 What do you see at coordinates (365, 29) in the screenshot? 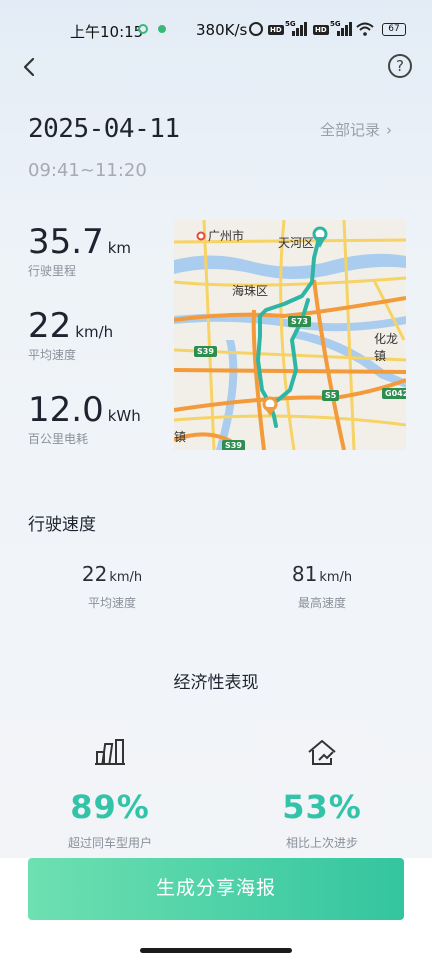
I see `wifi-icon` at bounding box center [365, 29].